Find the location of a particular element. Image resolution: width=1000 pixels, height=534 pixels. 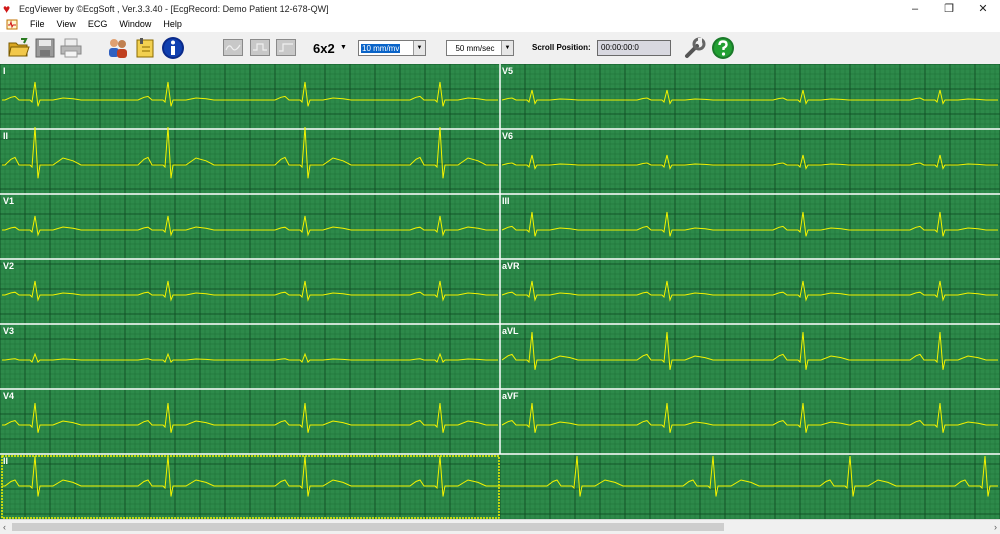

horizontal-scrollbar: ‹ › is located at coordinates (500, 526).